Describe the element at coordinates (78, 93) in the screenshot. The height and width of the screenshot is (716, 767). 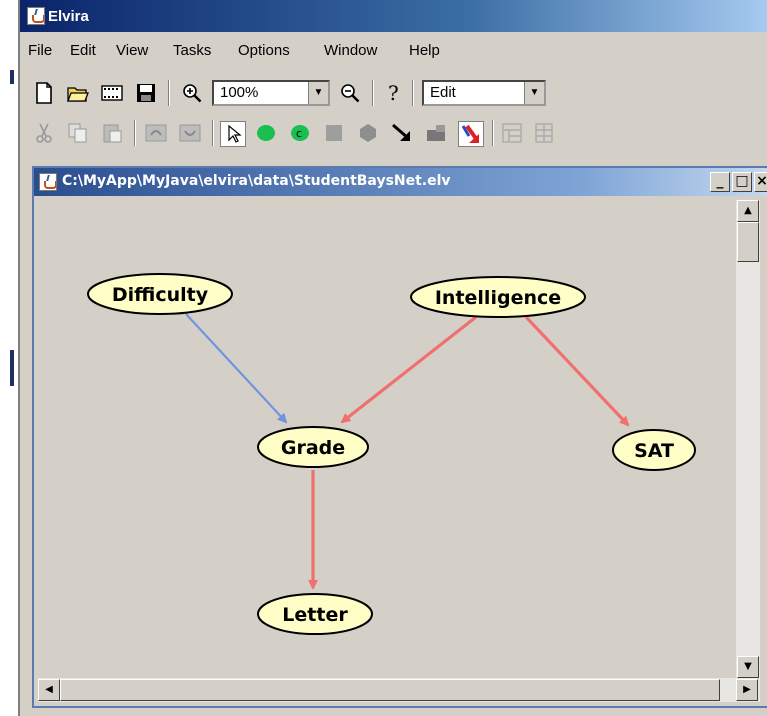
I see `open-folder-icon` at that location.